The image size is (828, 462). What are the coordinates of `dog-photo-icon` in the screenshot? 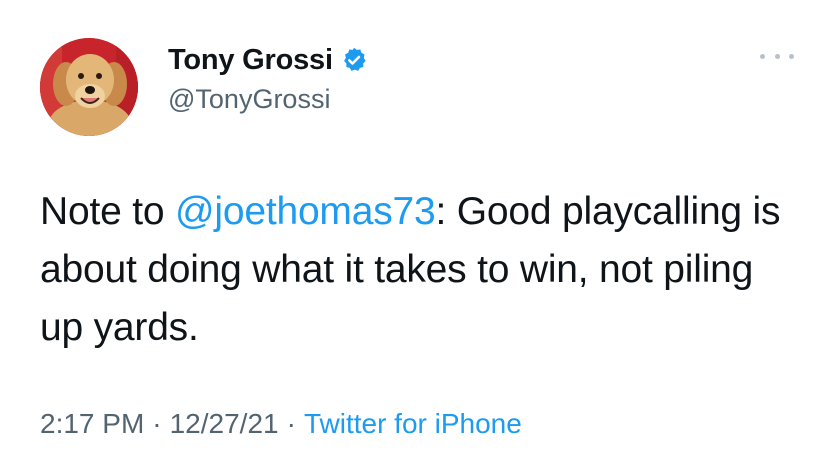 It's located at (89, 87).